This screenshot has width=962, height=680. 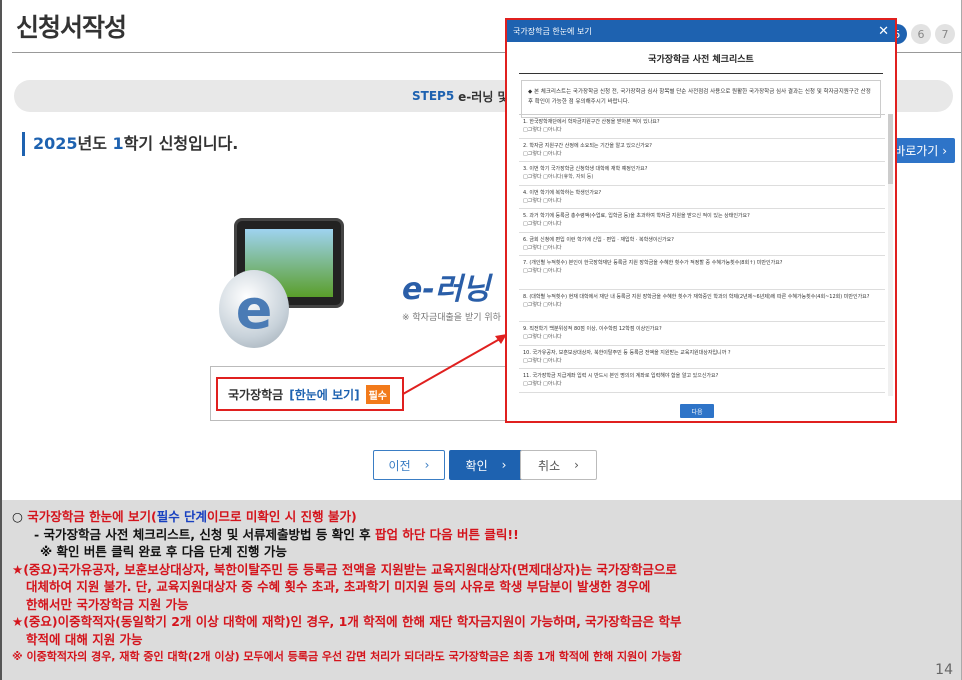 What do you see at coordinates (184, 516) in the screenshot?
I see `note-line-1: ○ 국가장학금 한눈에 보기(필수 단계이므로 미확인 시 진행 불가)` at bounding box center [184, 516].